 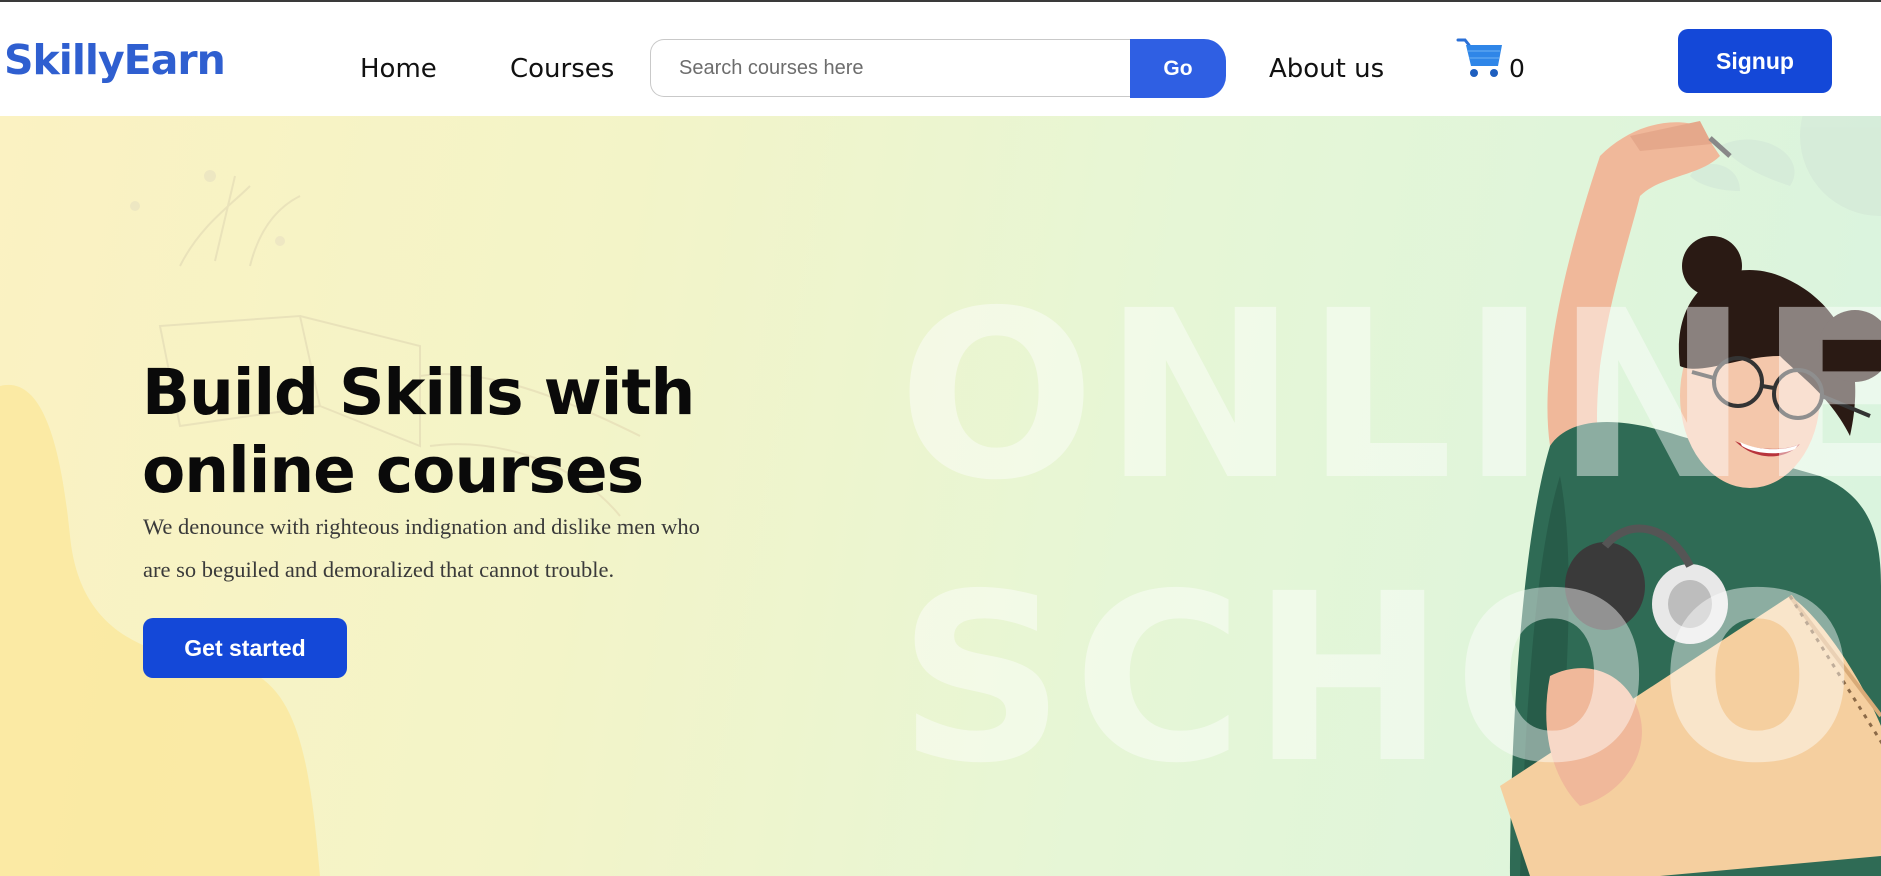 What do you see at coordinates (393, 470) in the screenshot?
I see `hero-title-line-2: online courses` at bounding box center [393, 470].